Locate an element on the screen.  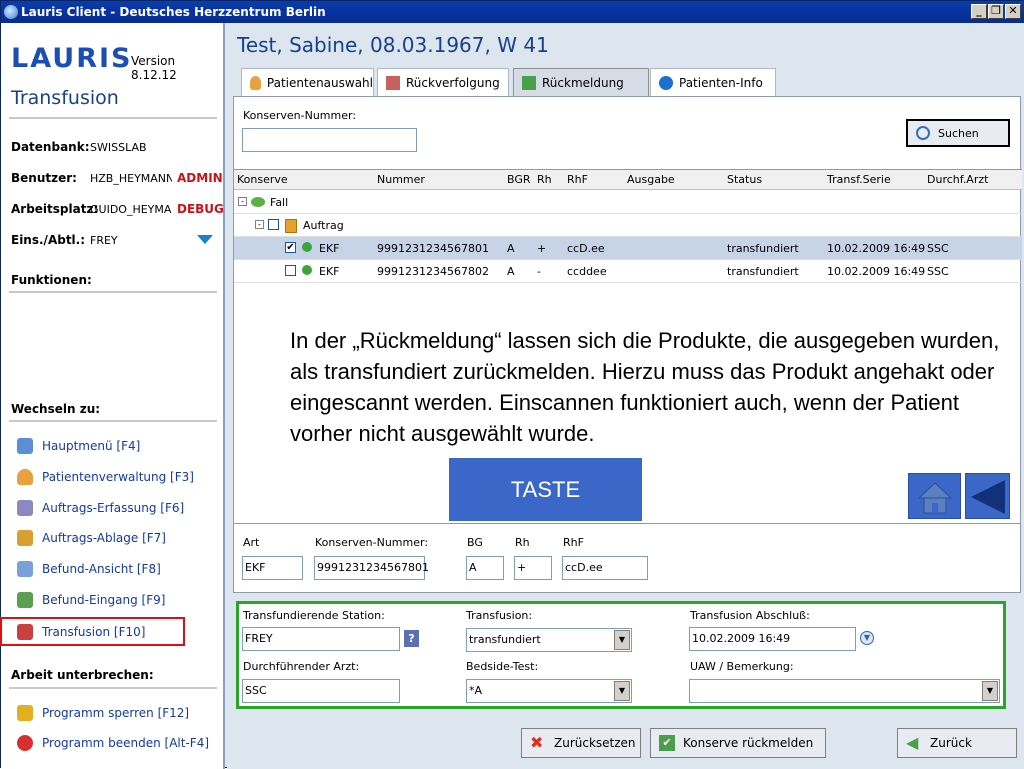
cell: 9991231234567802 is located at coordinates (433, 271).